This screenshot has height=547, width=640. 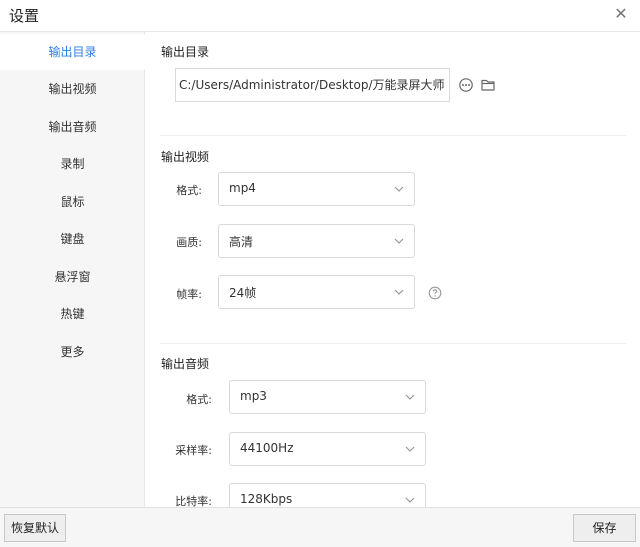 What do you see at coordinates (327, 397) in the screenshot?
I see `audio-format-select: mp3` at bounding box center [327, 397].